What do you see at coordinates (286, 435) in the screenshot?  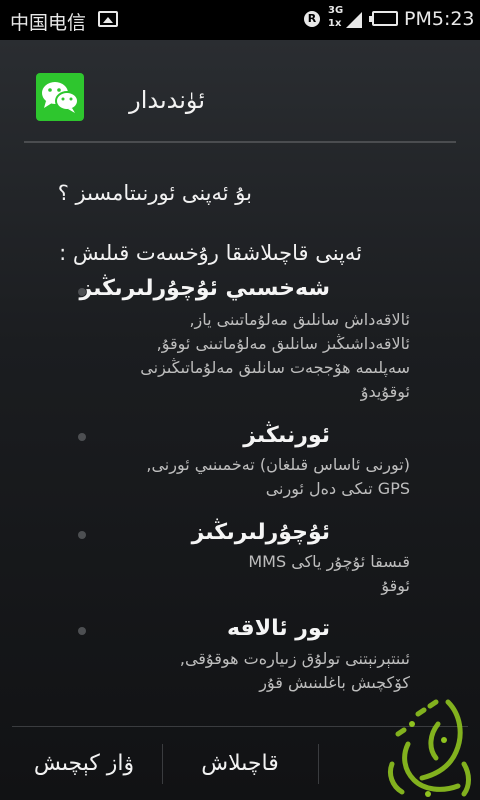 I see `permission-title: ئورنىڭىز` at bounding box center [286, 435].